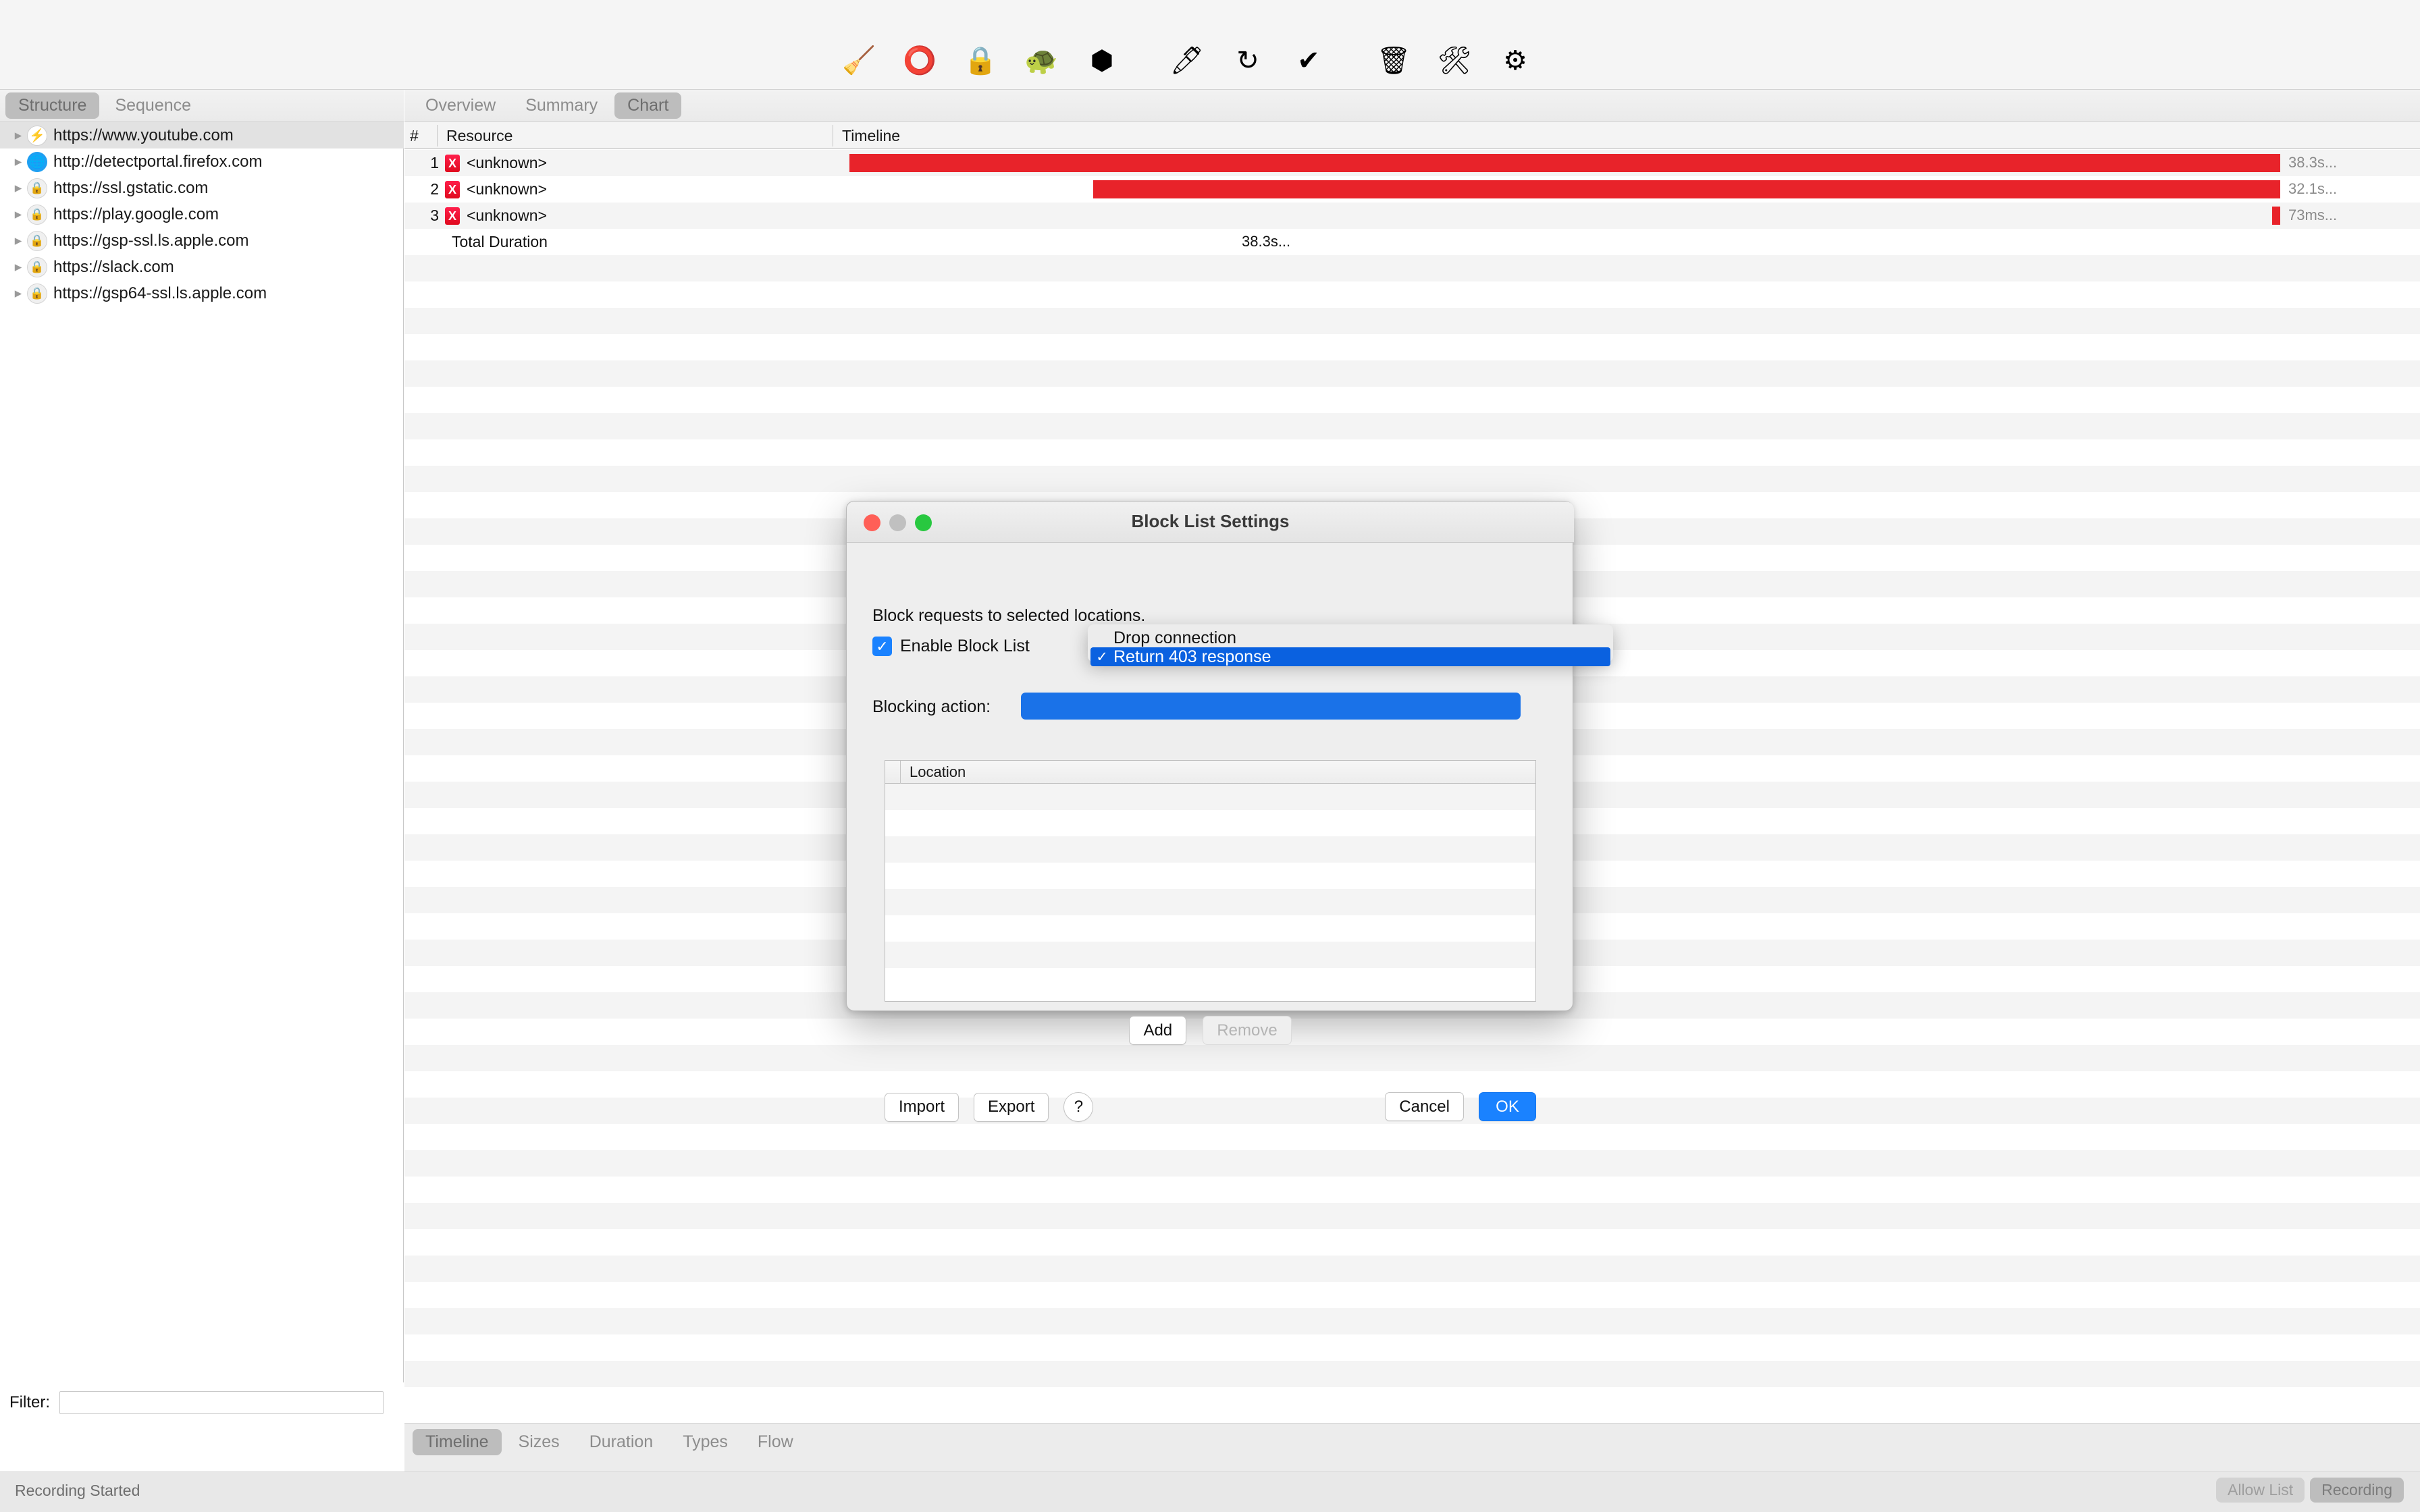 This screenshot has width=2420, height=1512. I want to click on enable-block-list-checkbox: ✓, so click(882, 646).